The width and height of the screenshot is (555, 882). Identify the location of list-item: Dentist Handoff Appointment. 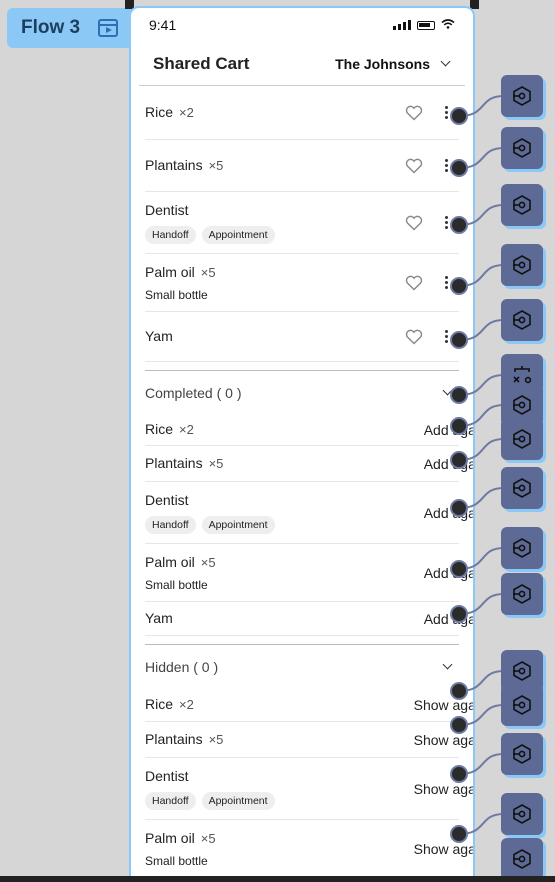
(302, 223).